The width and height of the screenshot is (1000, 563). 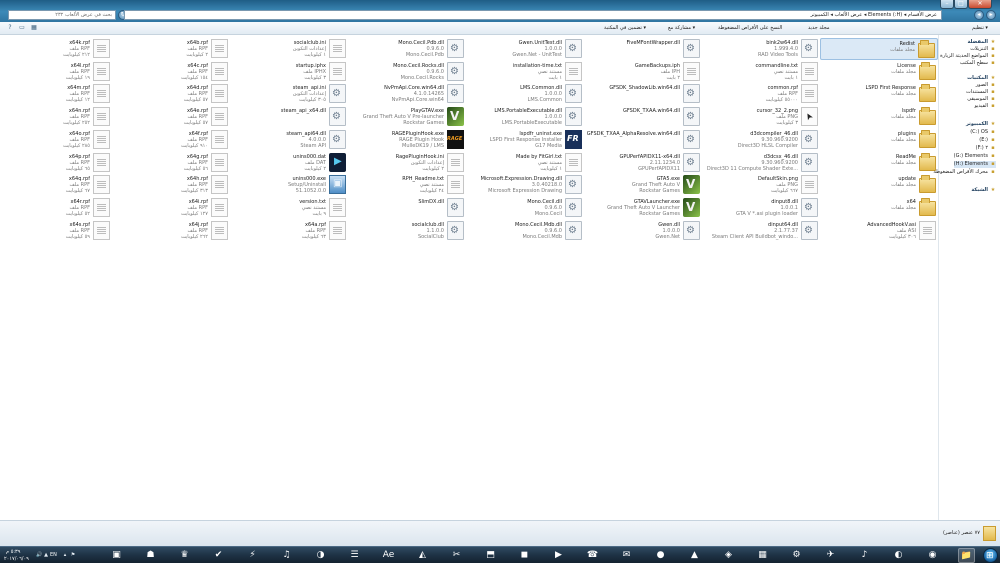 What do you see at coordinates (761, 49) in the screenshot?
I see `file-item: bink2w64.dll1.999.4.0RAD Video Tools` at bounding box center [761, 49].